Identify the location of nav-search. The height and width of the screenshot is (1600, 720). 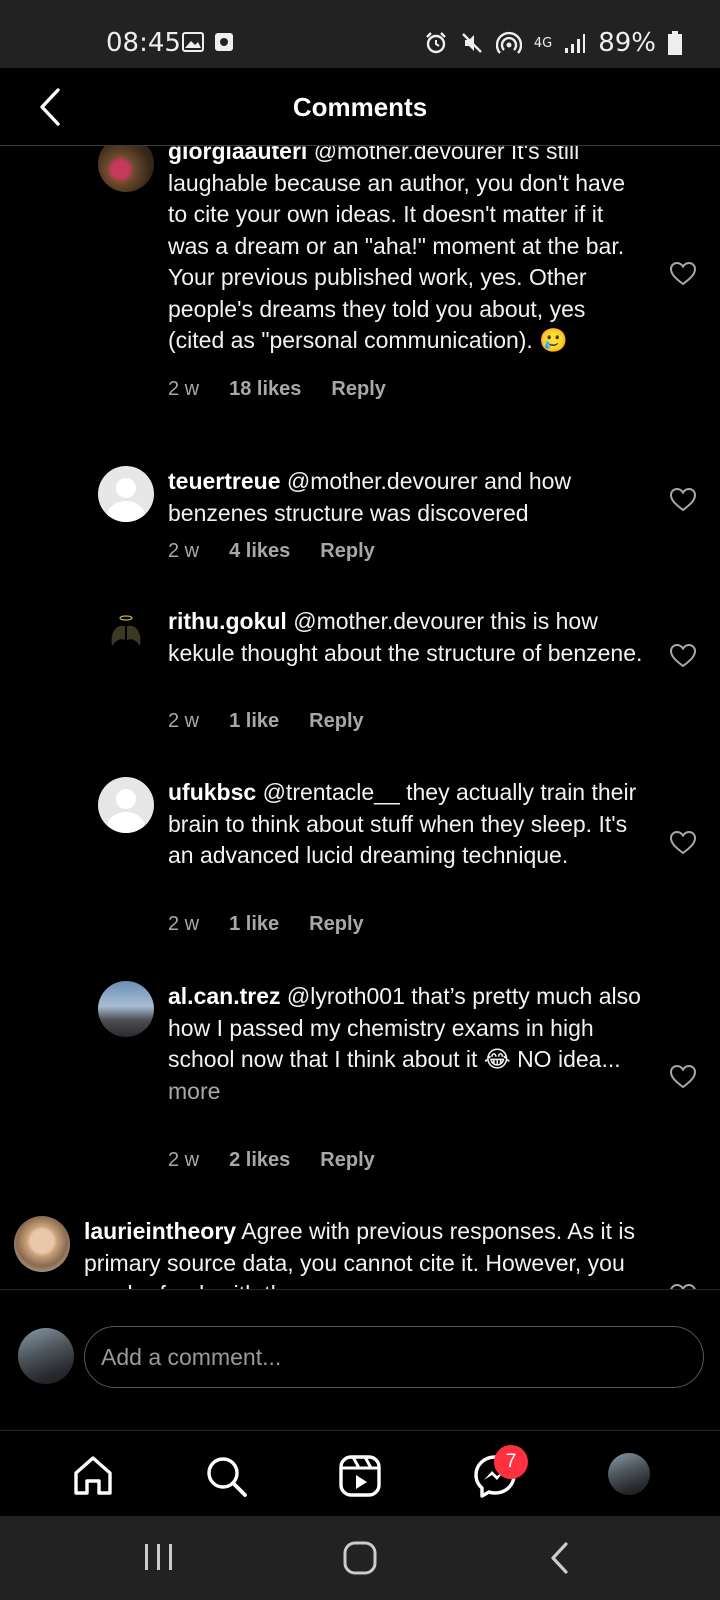
(226, 1476).